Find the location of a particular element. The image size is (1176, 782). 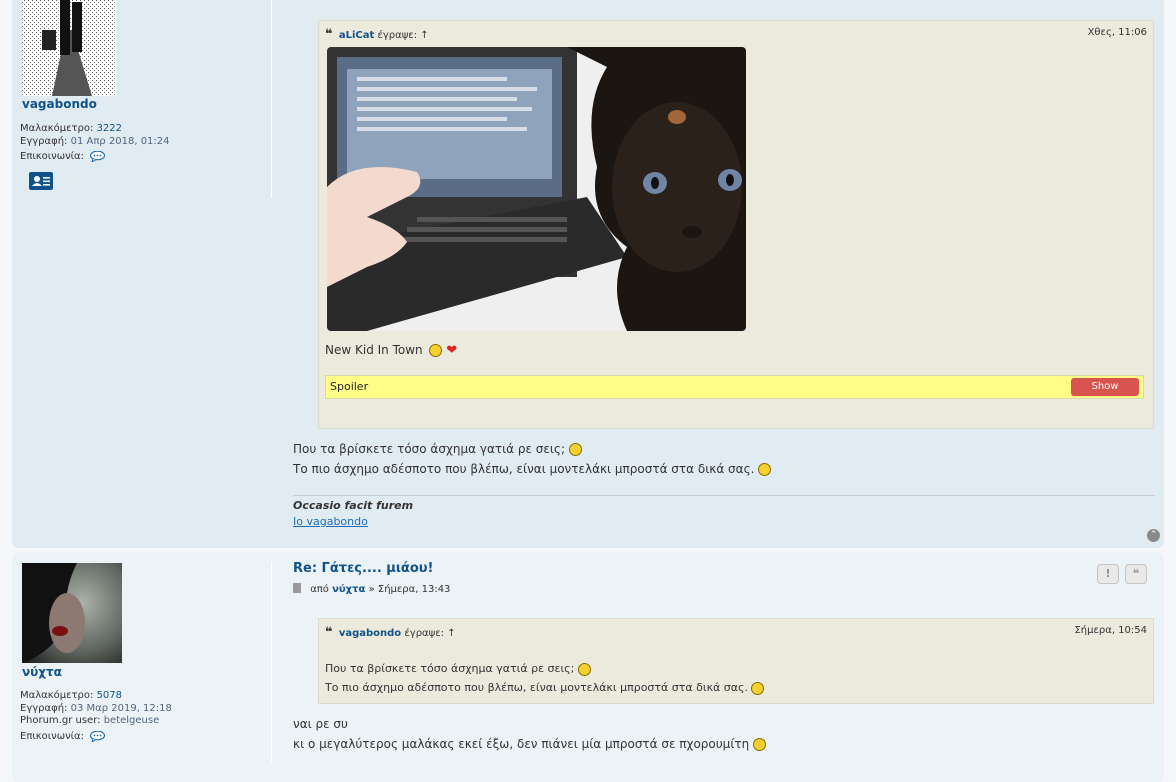

quote-caption-row: New Kid In Town ❤ is located at coordinates (391, 350).